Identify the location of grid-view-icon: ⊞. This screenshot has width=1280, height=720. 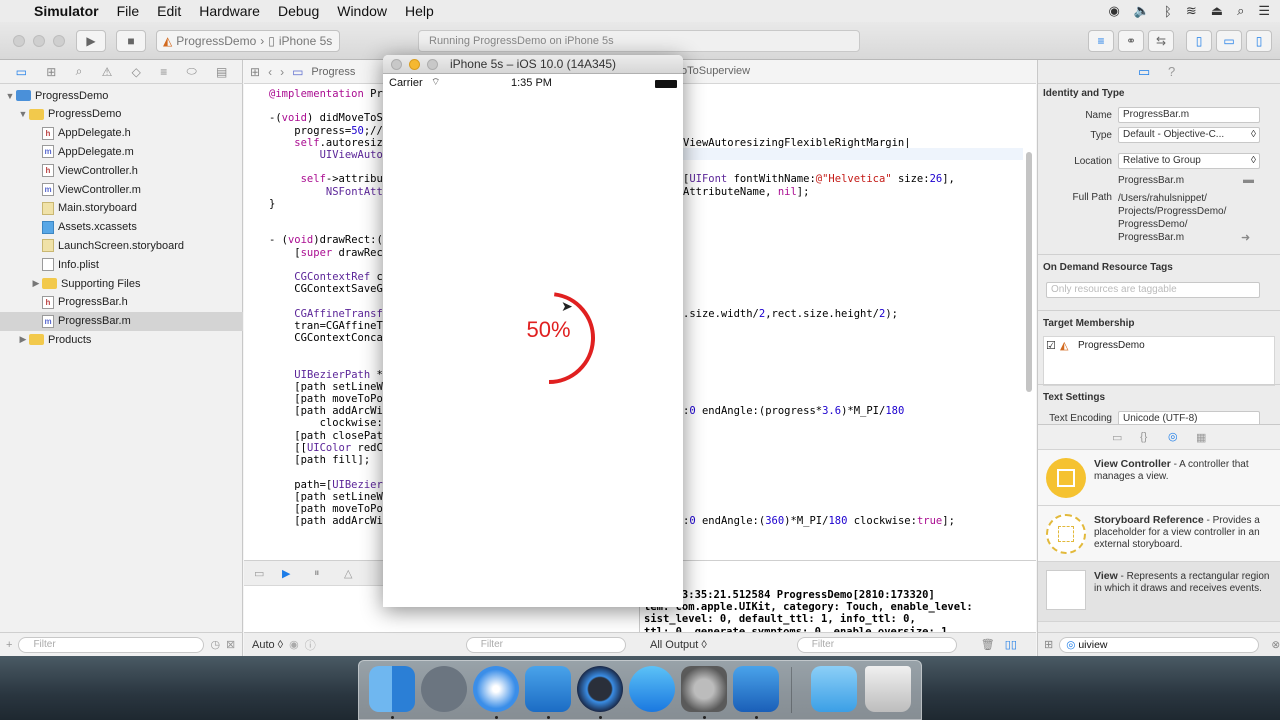
(1048, 644).